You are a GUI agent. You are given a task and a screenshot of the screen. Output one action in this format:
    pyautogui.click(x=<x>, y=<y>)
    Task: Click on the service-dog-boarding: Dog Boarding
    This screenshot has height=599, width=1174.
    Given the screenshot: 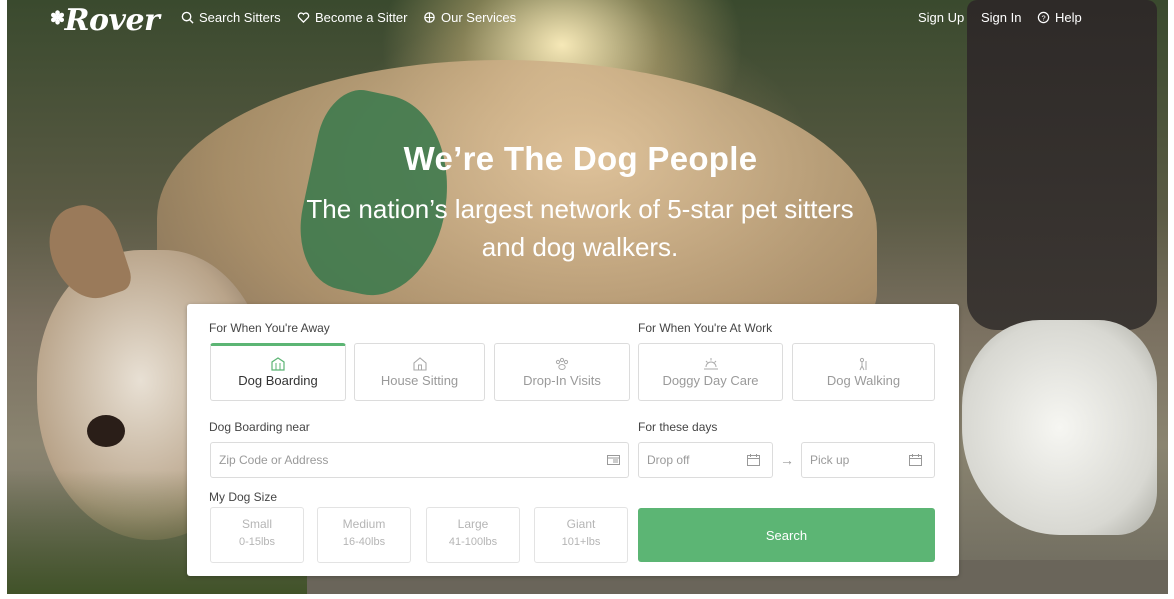 What is the action you would take?
    pyautogui.click(x=278, y=372)
    